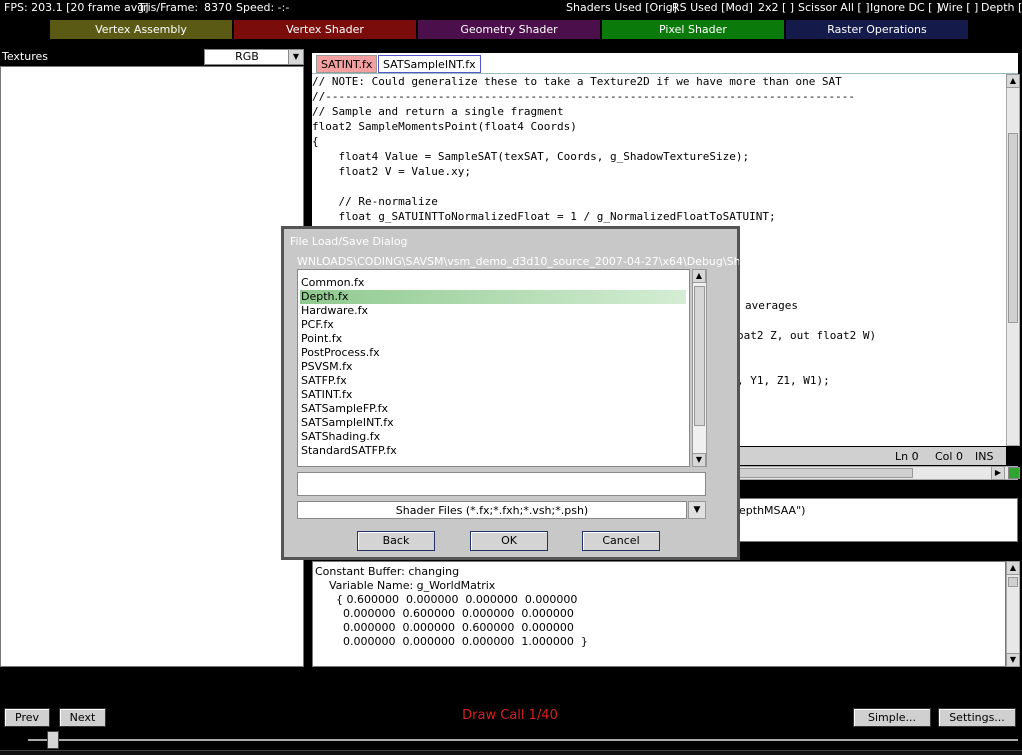 This screenshot has width=1022, height=755. What do you see at coordinates (949, 456) in the screenshot?
I see `column-number: Col 0` at bounding box center [949, 456].